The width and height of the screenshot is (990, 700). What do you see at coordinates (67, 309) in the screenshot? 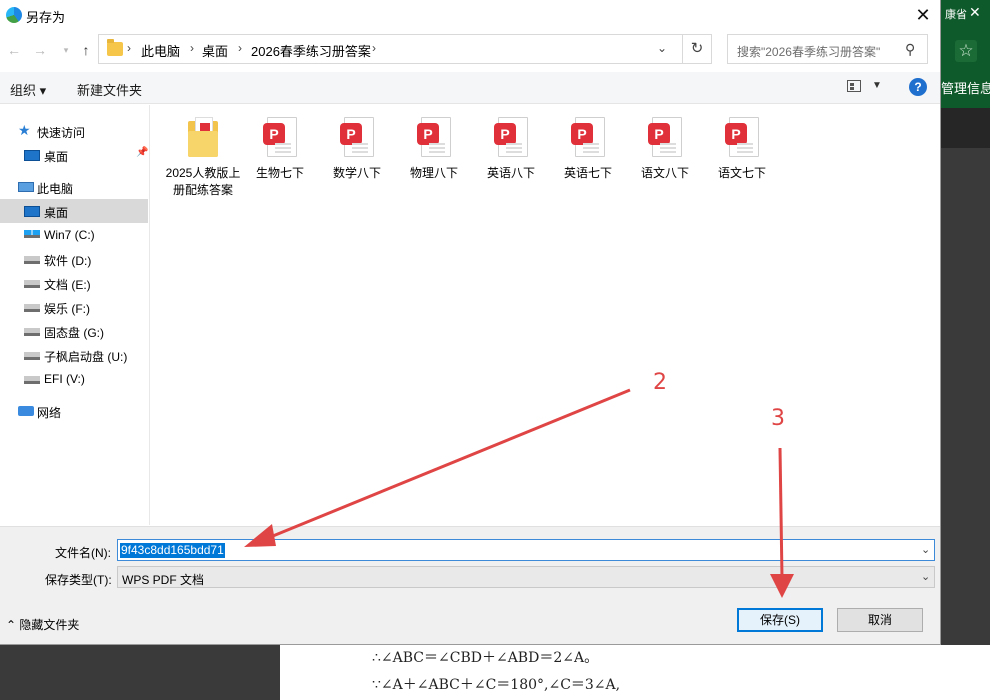
I see `nav-label: 娱乐 (F:)` at bounding box center [67, 309].